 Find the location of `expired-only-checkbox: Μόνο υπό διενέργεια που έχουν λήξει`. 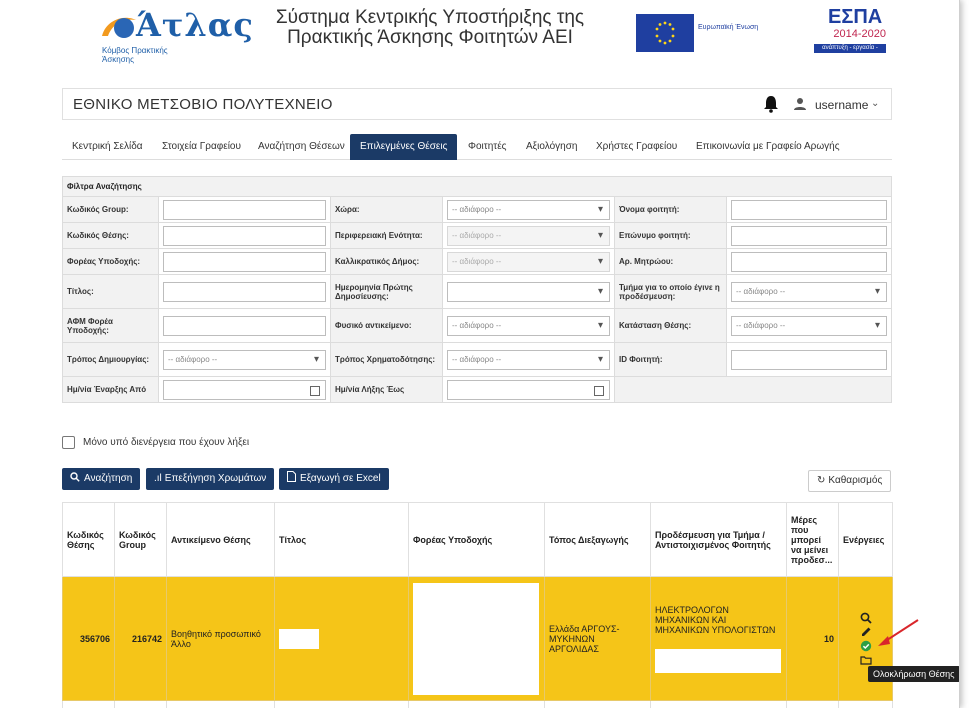

expired-only-checkbox: Μόνο υπό διενέργεια που έχουν λήξει is located at coordinates (155, 442).